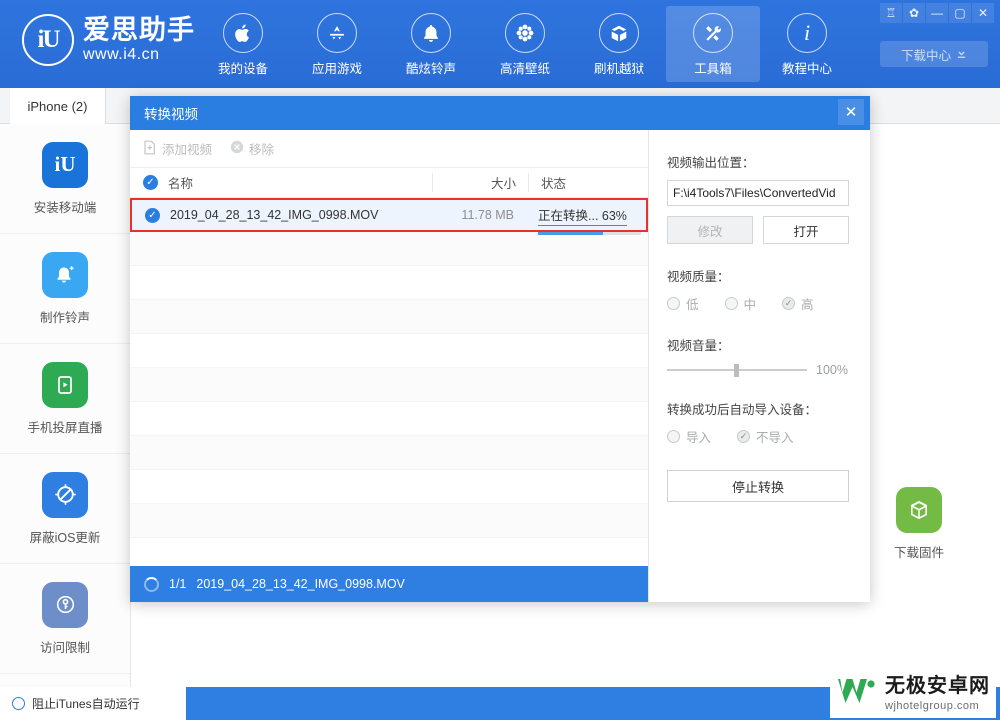  What do you see at coordinates (891, 13) in the screenshot?
I see `skin-icon: ♖` at bounding box center [891, 13].